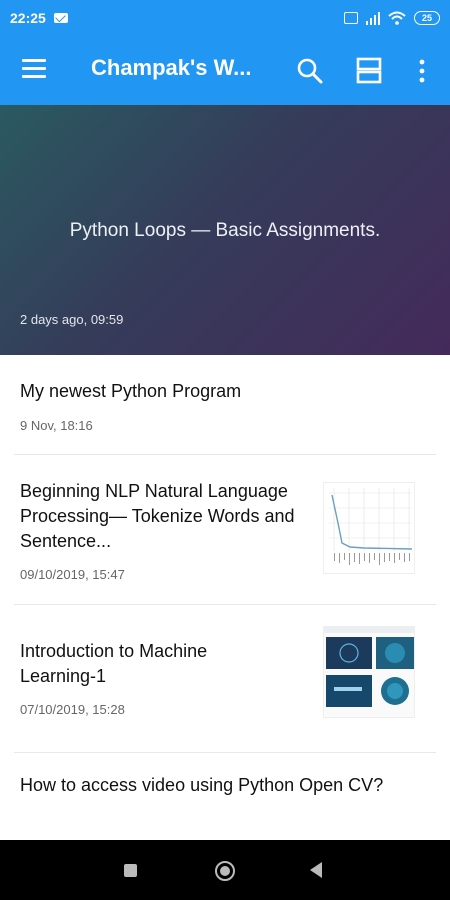 Image resolution: width=450 pixels, height=900 pixels. Describe the element at coordinates (114, 663) in the screenshot. I see `post-title: Introduction to Machine Learning-1` at that location.